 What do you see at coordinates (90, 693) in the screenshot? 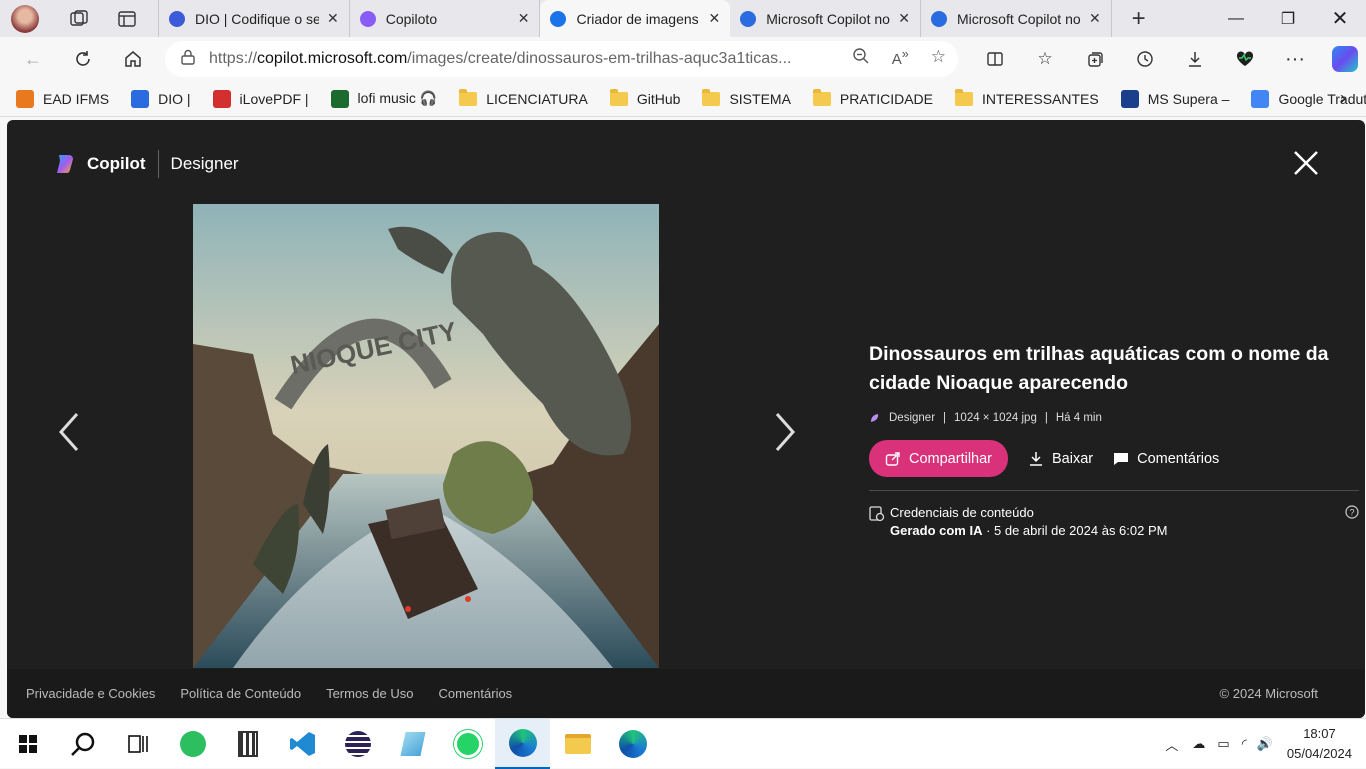
I see `footer-link-privacy: Privacidade e Cookies` at bounding box center [90, 693].